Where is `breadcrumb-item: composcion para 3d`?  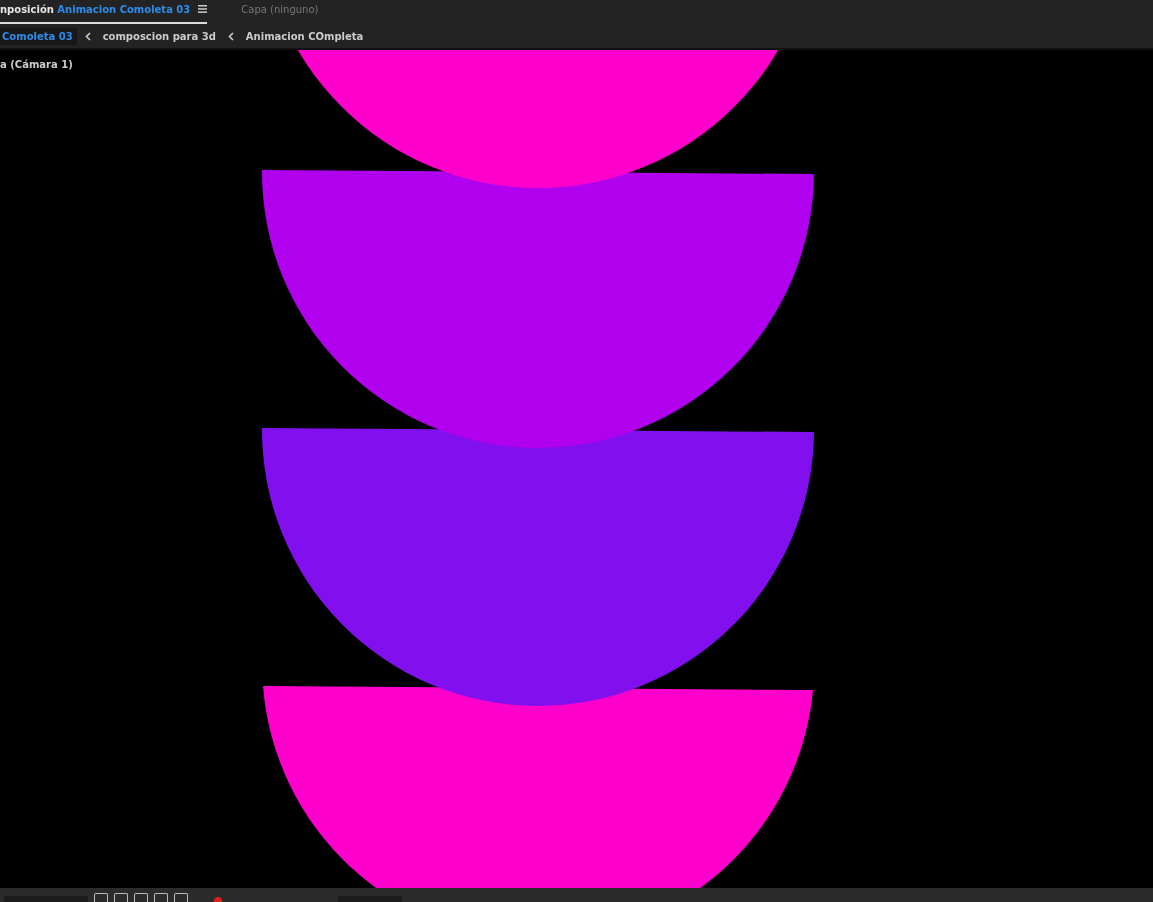
breadcrumb-item: composcion para 3d is located at coordinates (159, 36).